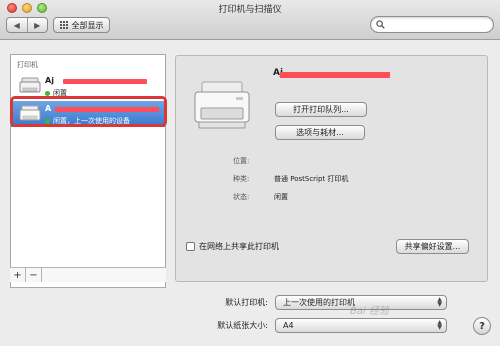  What do you see at coordinates (241, 197) in the screenshot?
I see `status-label: 状态:` at bounding box center [241, 197].